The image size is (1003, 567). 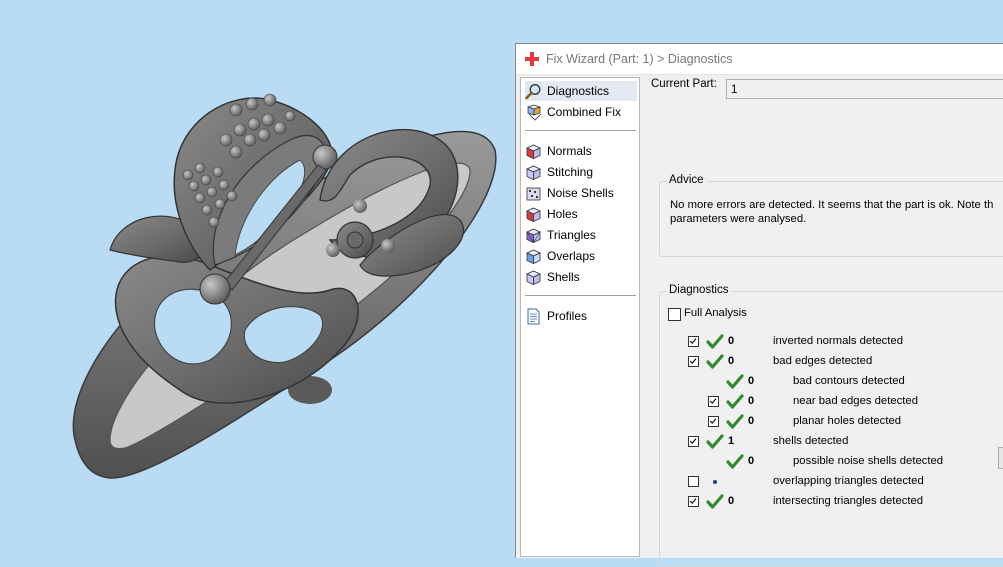 What do you see at coordinates (811, 441) in the screenshot?
I see `diagnostic-label: shells detected` at bounding box center [811, 441].